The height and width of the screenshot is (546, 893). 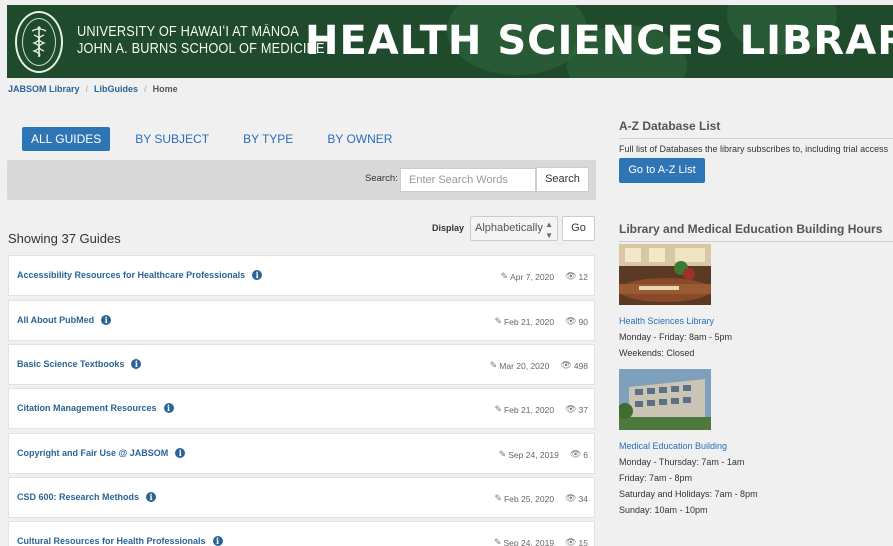 What do you see at coordinates (682, 462) in the screenshot?
I see `meb-hours-mon-thu: Monday - Thursday: 7am - 1am` at bounding box center [682, 462].